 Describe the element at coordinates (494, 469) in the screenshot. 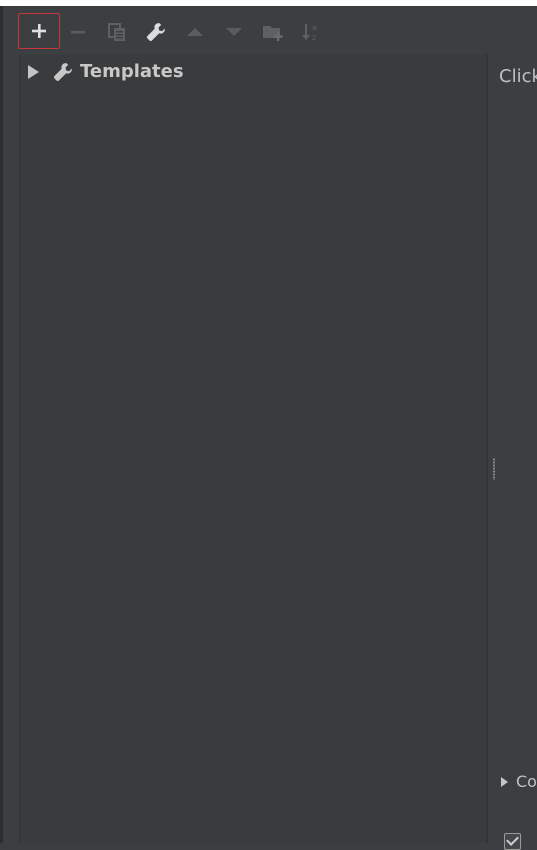

I see `splitter-grip-icon` at that location.